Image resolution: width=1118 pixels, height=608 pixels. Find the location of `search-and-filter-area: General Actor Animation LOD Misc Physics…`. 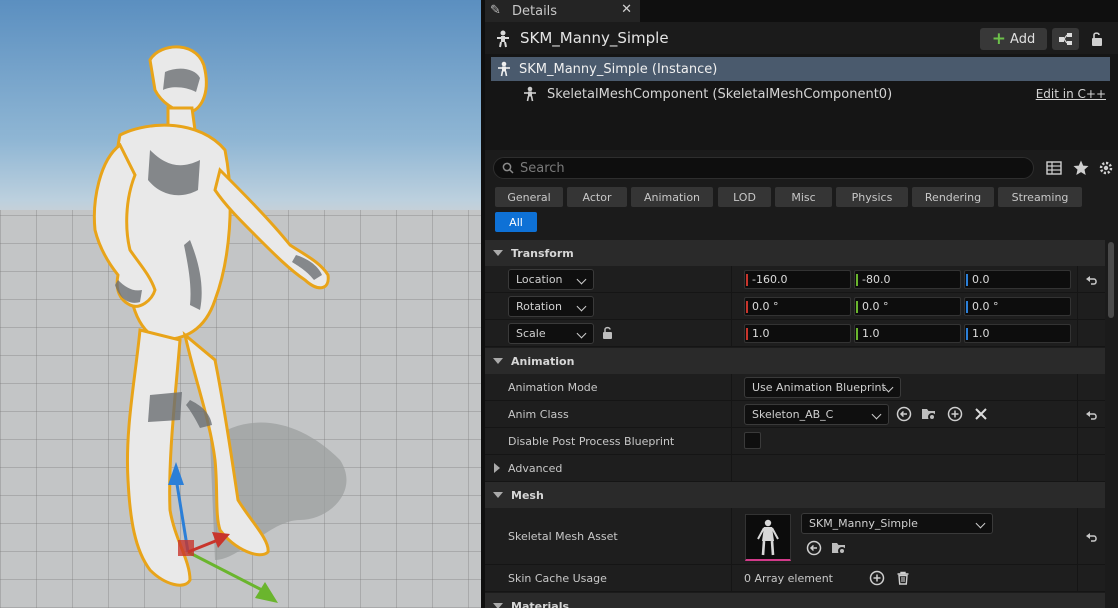

search-and-filter-area: General Actor Animation LOD Misc Physics… is located at coordinates (801, 194).